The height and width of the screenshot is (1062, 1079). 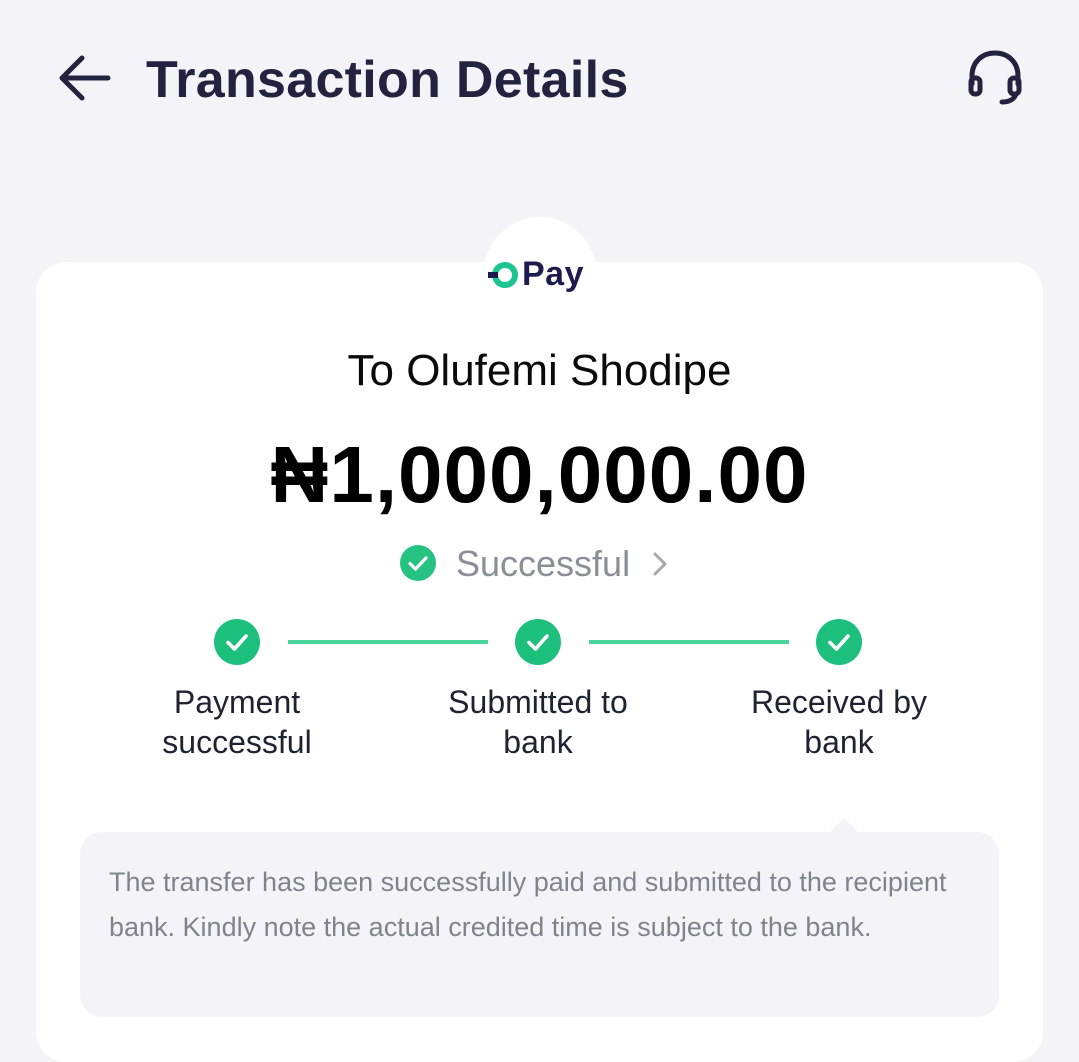 What do you see at coordinates (538, 722) in the screenshot?
I see `step-2-label: Submitted to bank` at bounding box center [538, 722].